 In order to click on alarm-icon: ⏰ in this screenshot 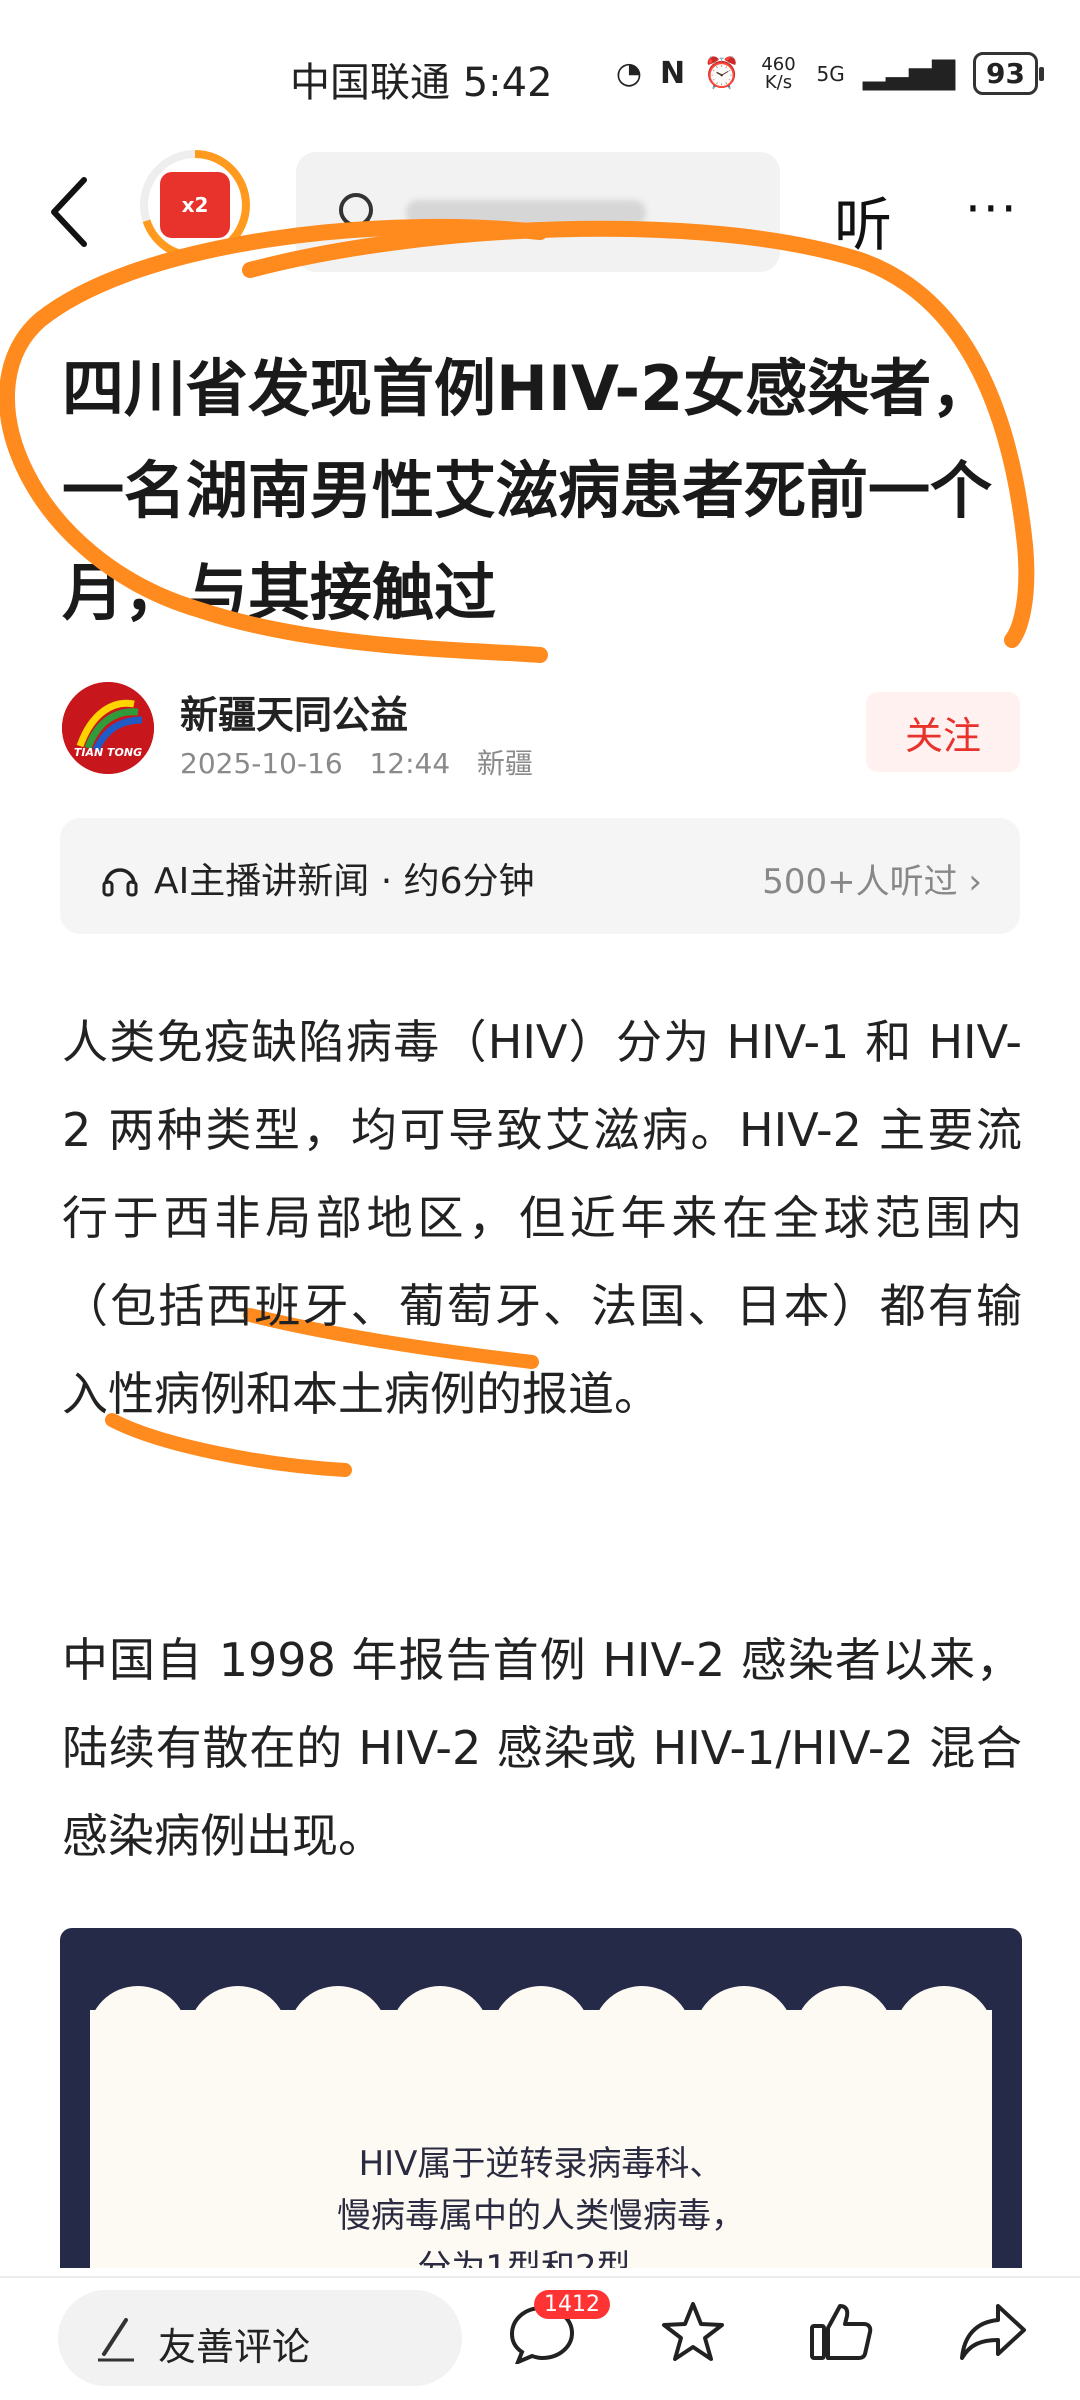, I will do `click(722, 73)`.